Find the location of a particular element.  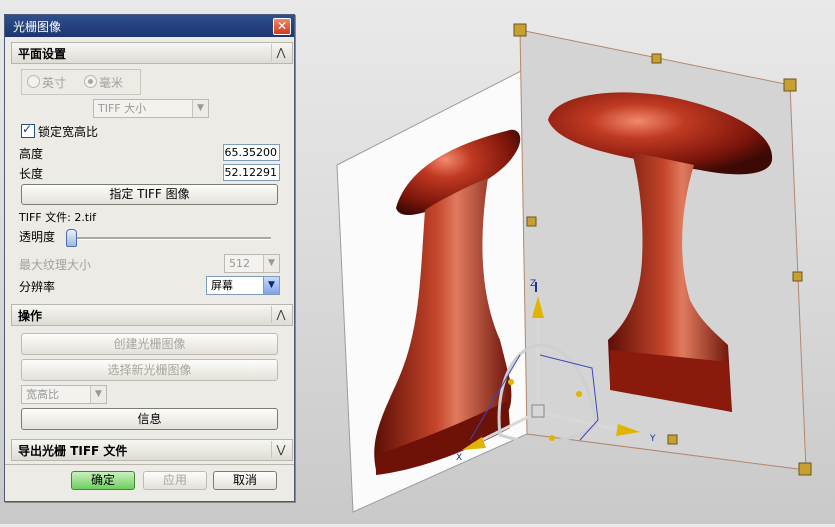

create-raster-button: 创建光栅图像 is located at coordinates (149, 344).